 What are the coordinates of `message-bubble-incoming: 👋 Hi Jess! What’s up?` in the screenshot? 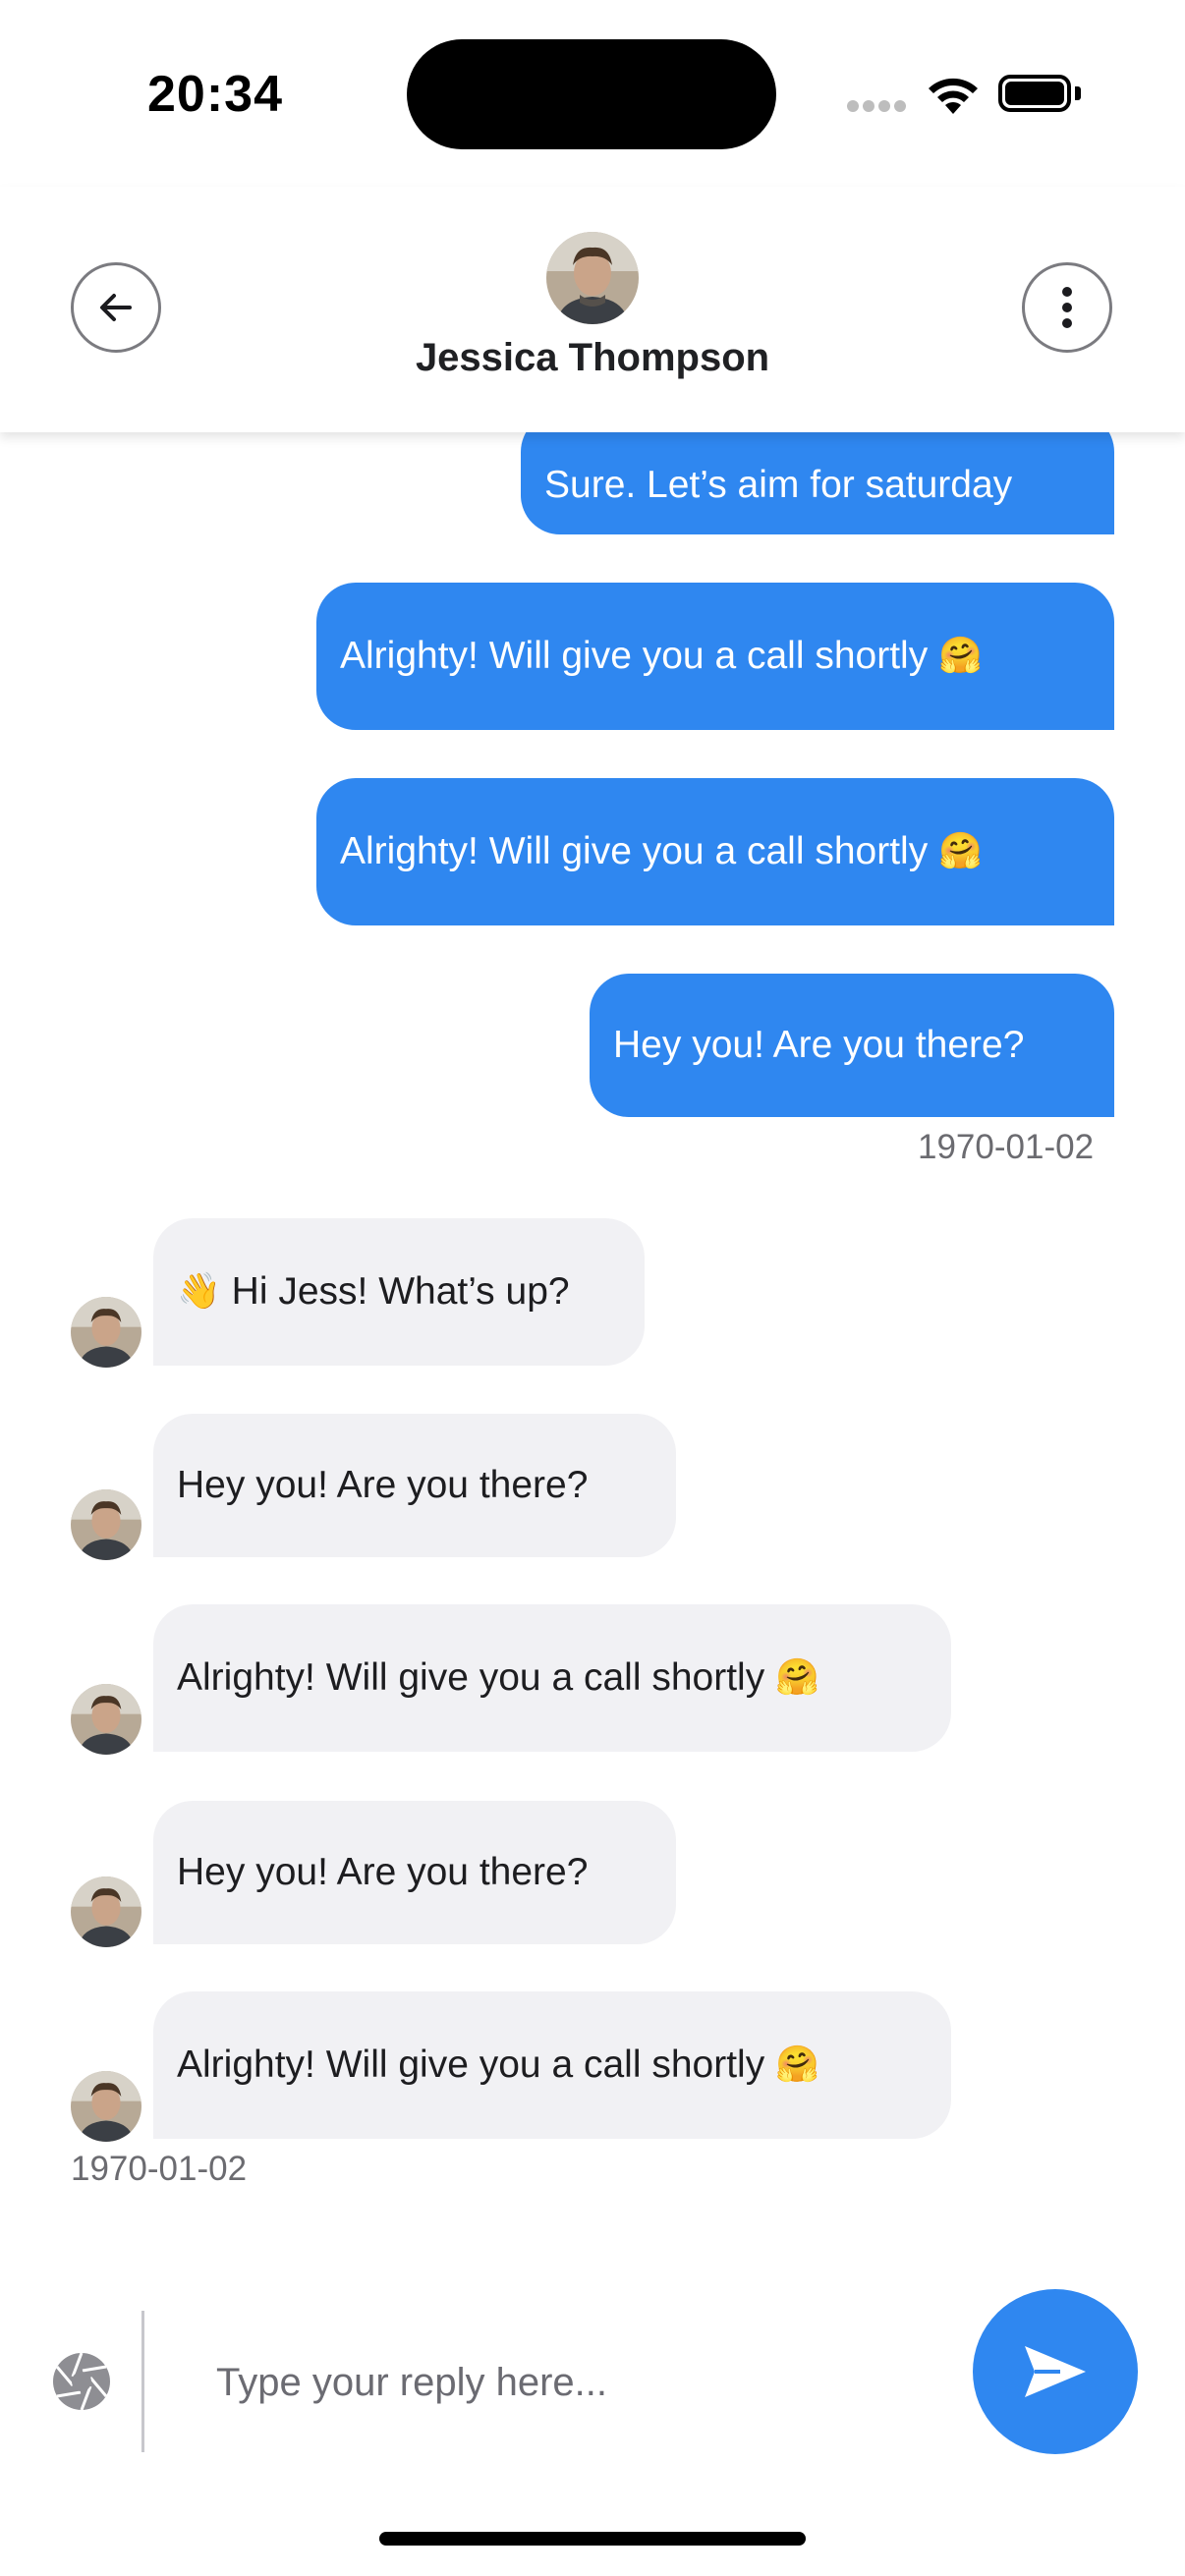 It's located at (399, 1292).